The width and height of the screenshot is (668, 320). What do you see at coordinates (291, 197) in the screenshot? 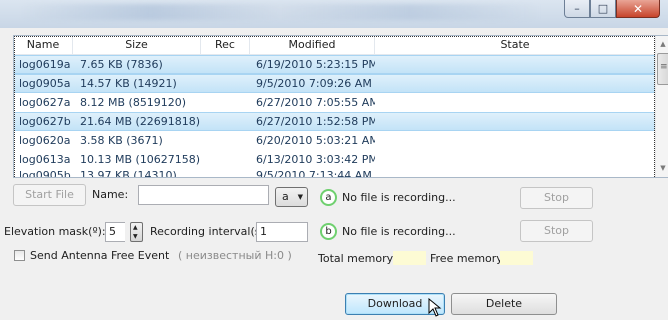
I see `suffix-select: a ▼` at bounding box center [291, 197].